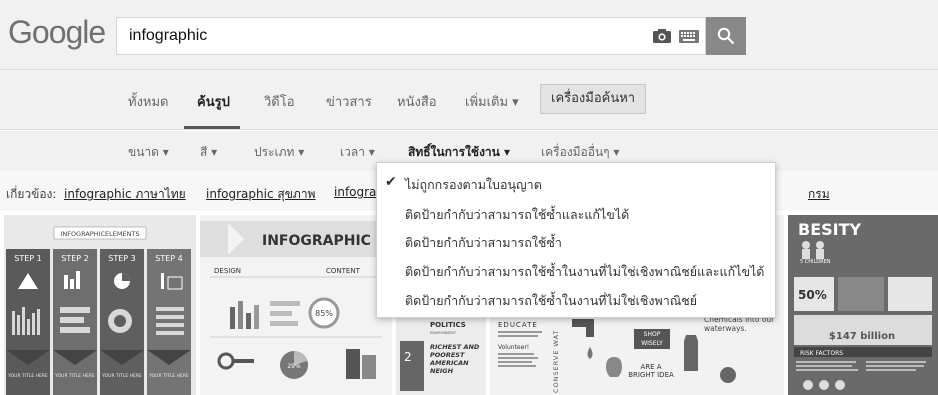  What do you see at coordinates (815, 262) in the screenshot?
I see `thumb5-children: 5 CHILDREN` at bounding box center [815, 262].